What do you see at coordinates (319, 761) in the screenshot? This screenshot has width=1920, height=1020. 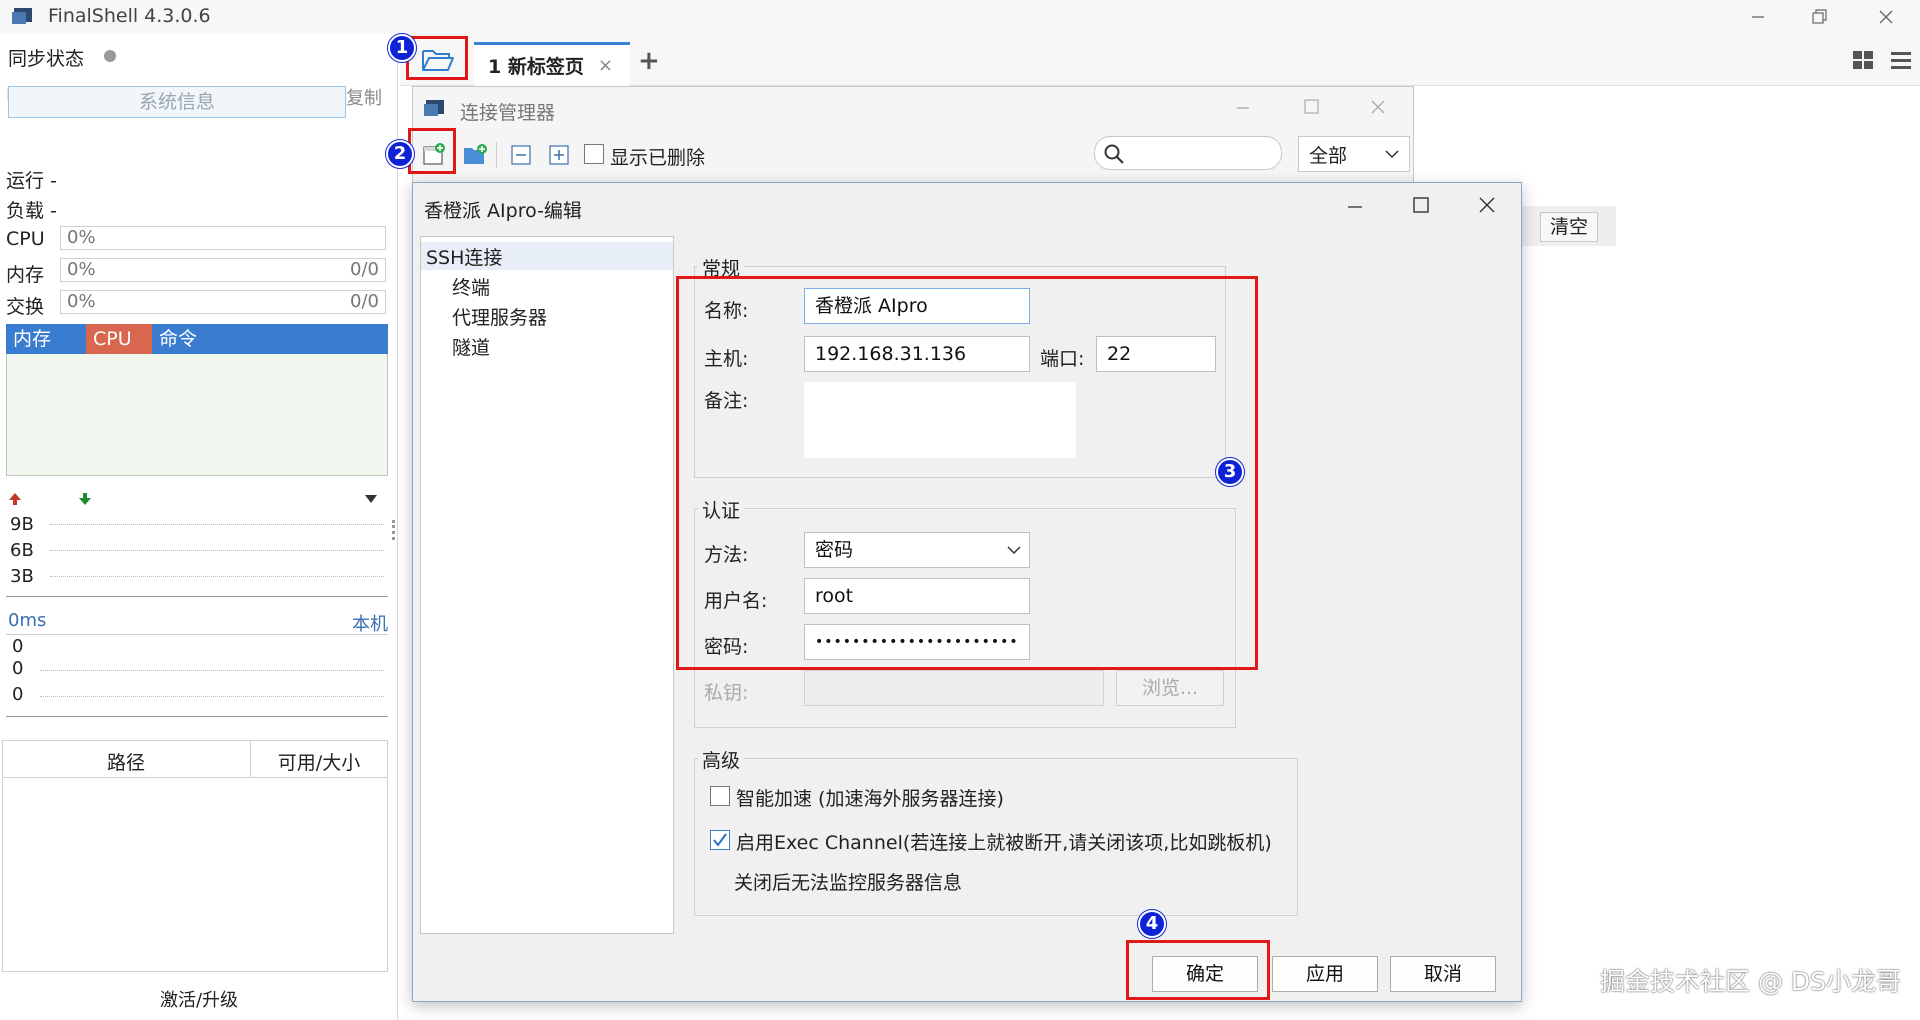 I see `disk-size-header: 可用/大小` at bounding box center [319, 761].